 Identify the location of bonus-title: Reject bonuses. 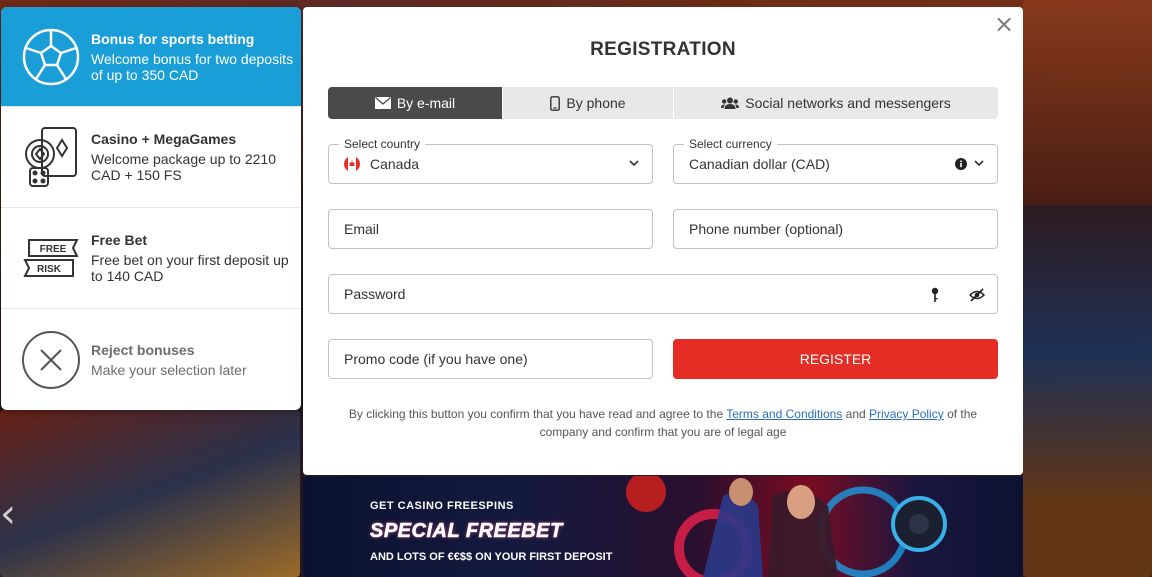
(143, 349).